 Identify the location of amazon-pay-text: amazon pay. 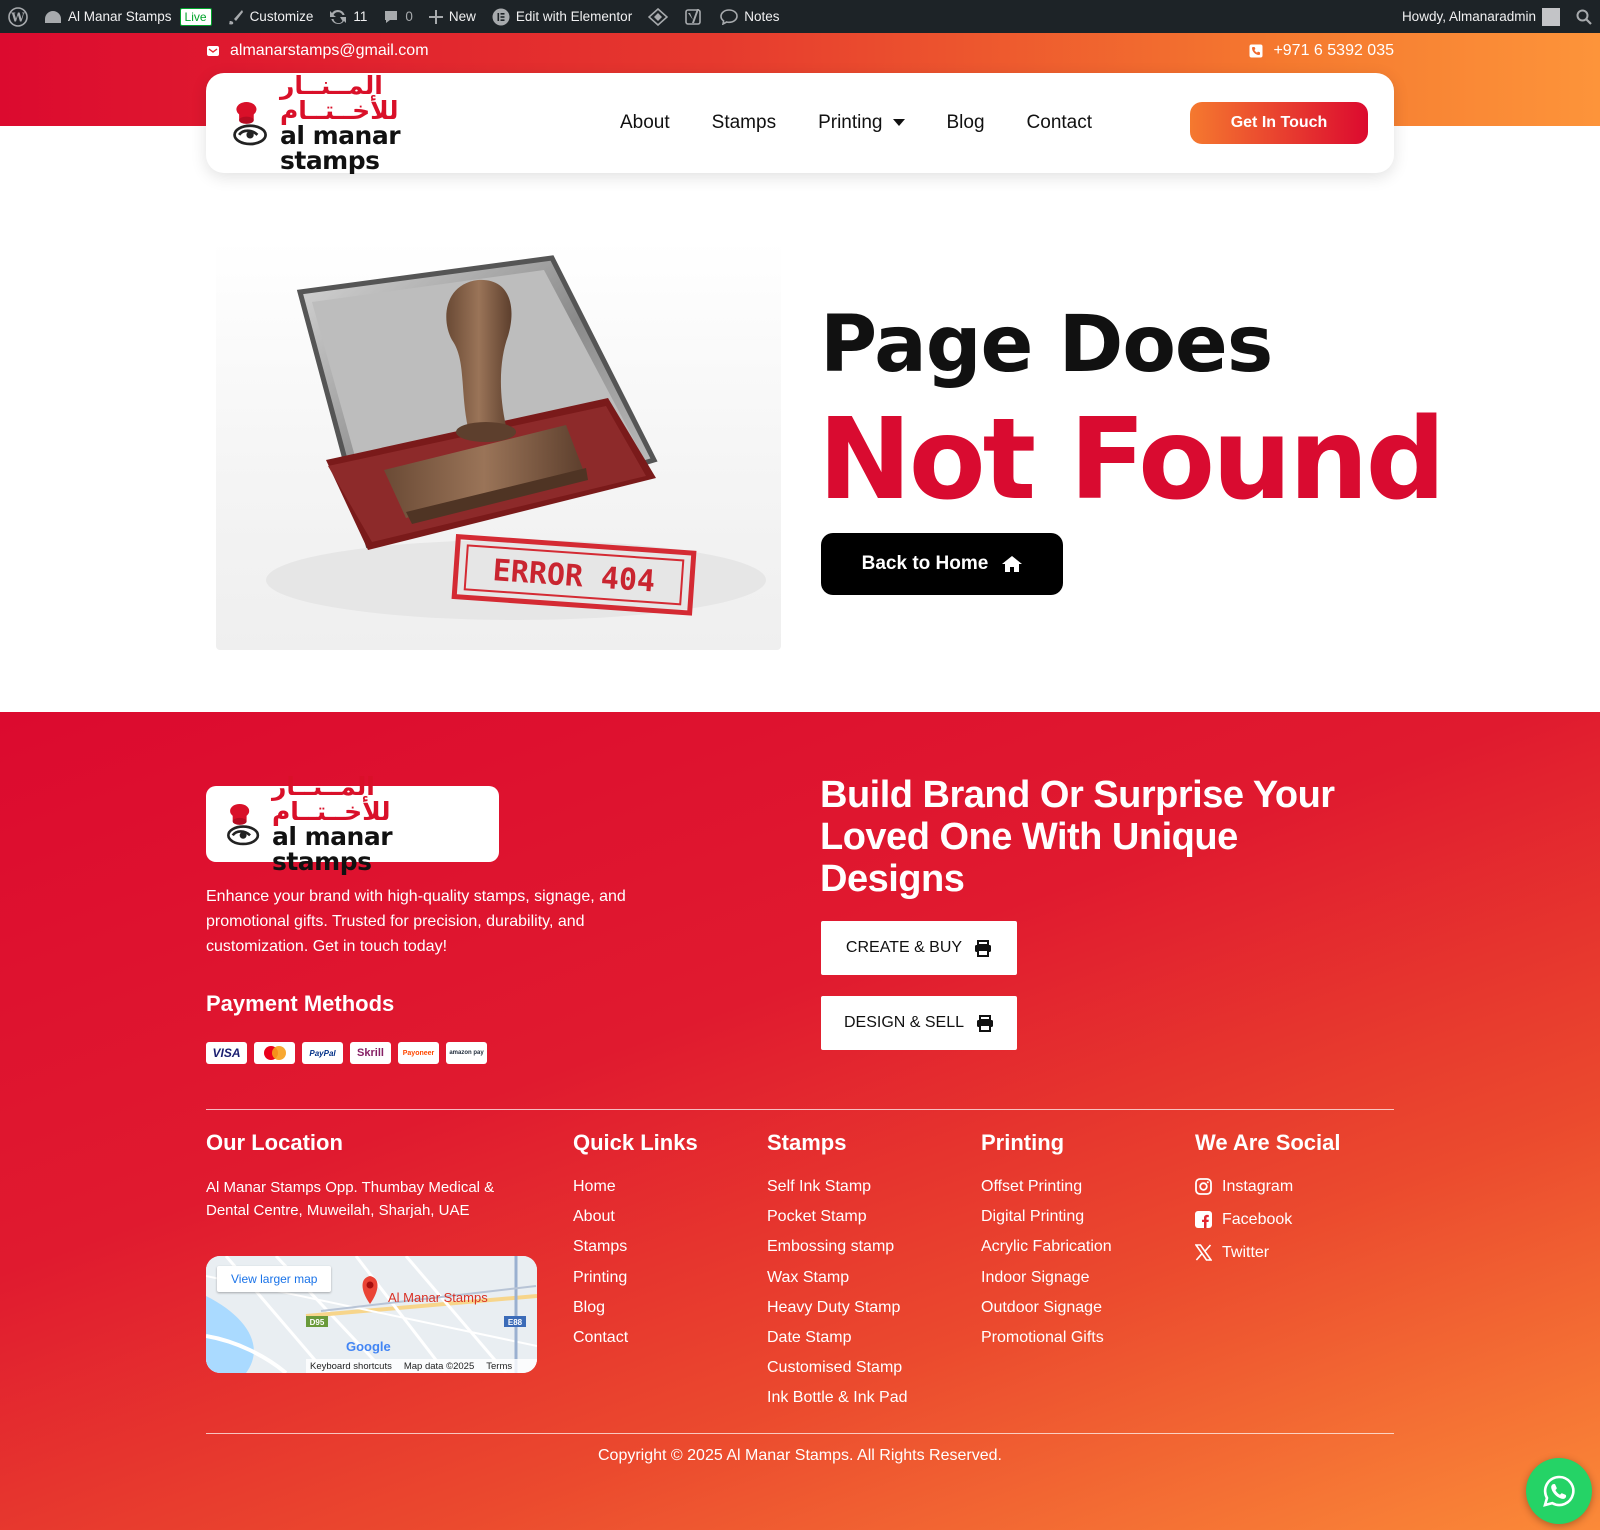
(466, 1053).